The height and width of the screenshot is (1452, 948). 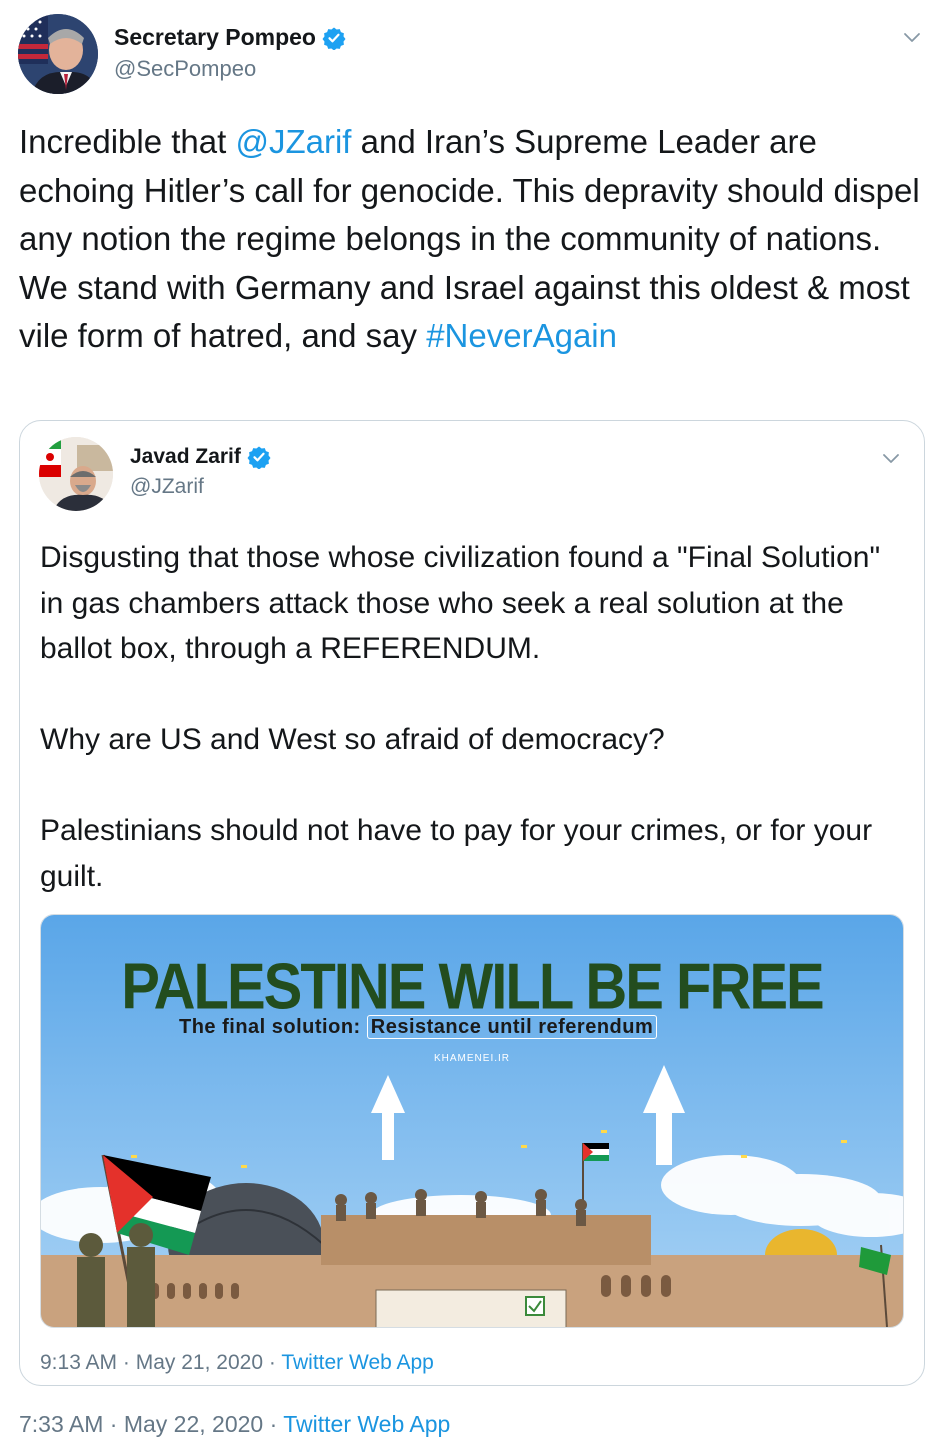 I want to click on author-name: Secretary Pompeo, so click(x=230, y=37).